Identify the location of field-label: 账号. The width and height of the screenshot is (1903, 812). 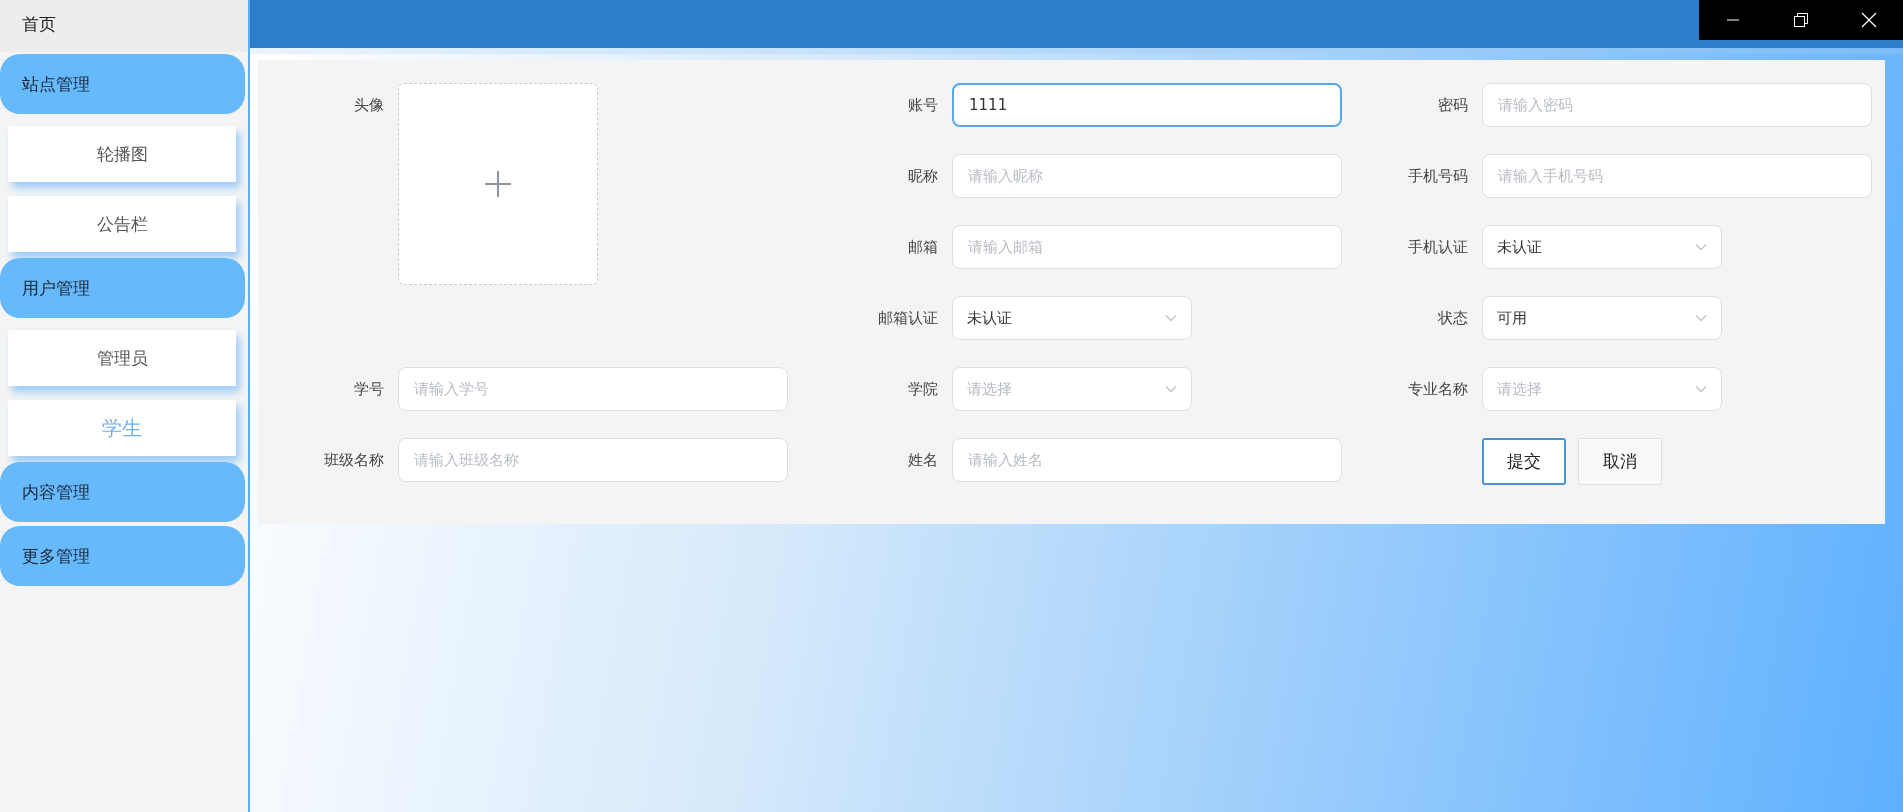
(923, 105).